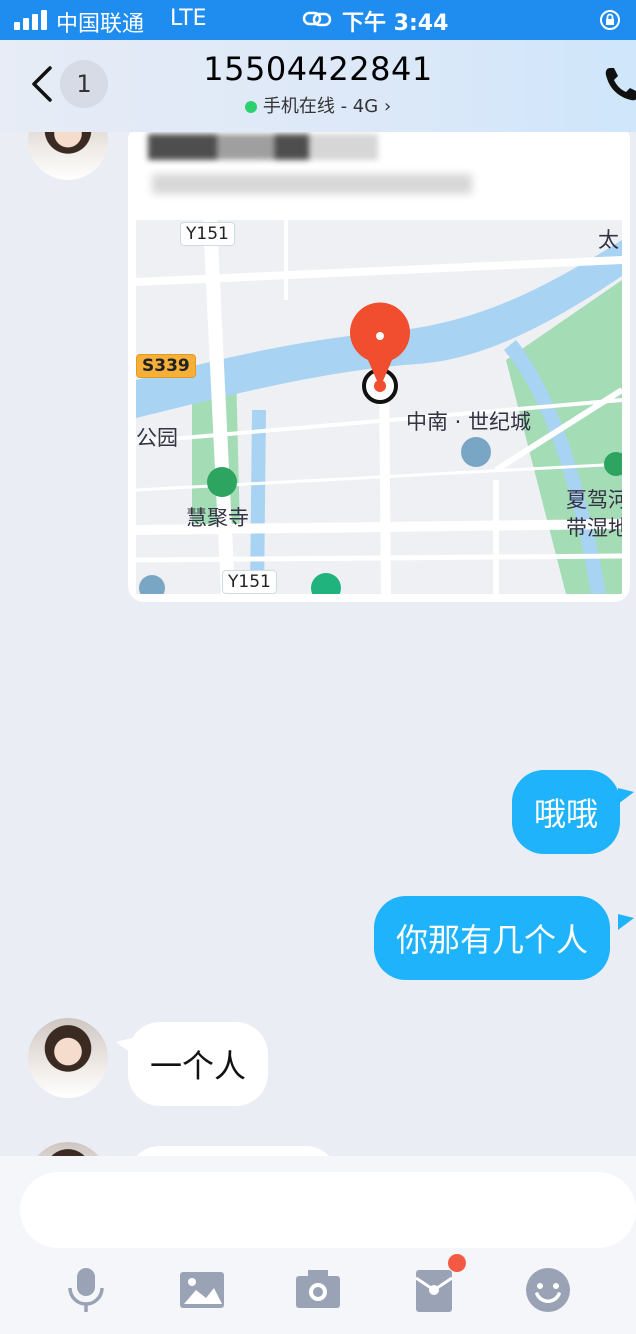  Describe the element at coordinates (166, 366) in the screenshot. I see `road-tag-s339: S339` at that location.